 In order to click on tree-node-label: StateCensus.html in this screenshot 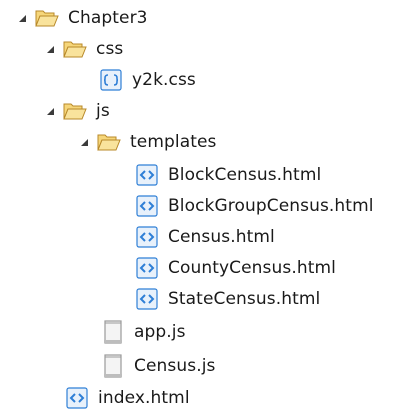, I will do `click(244, 298)`.